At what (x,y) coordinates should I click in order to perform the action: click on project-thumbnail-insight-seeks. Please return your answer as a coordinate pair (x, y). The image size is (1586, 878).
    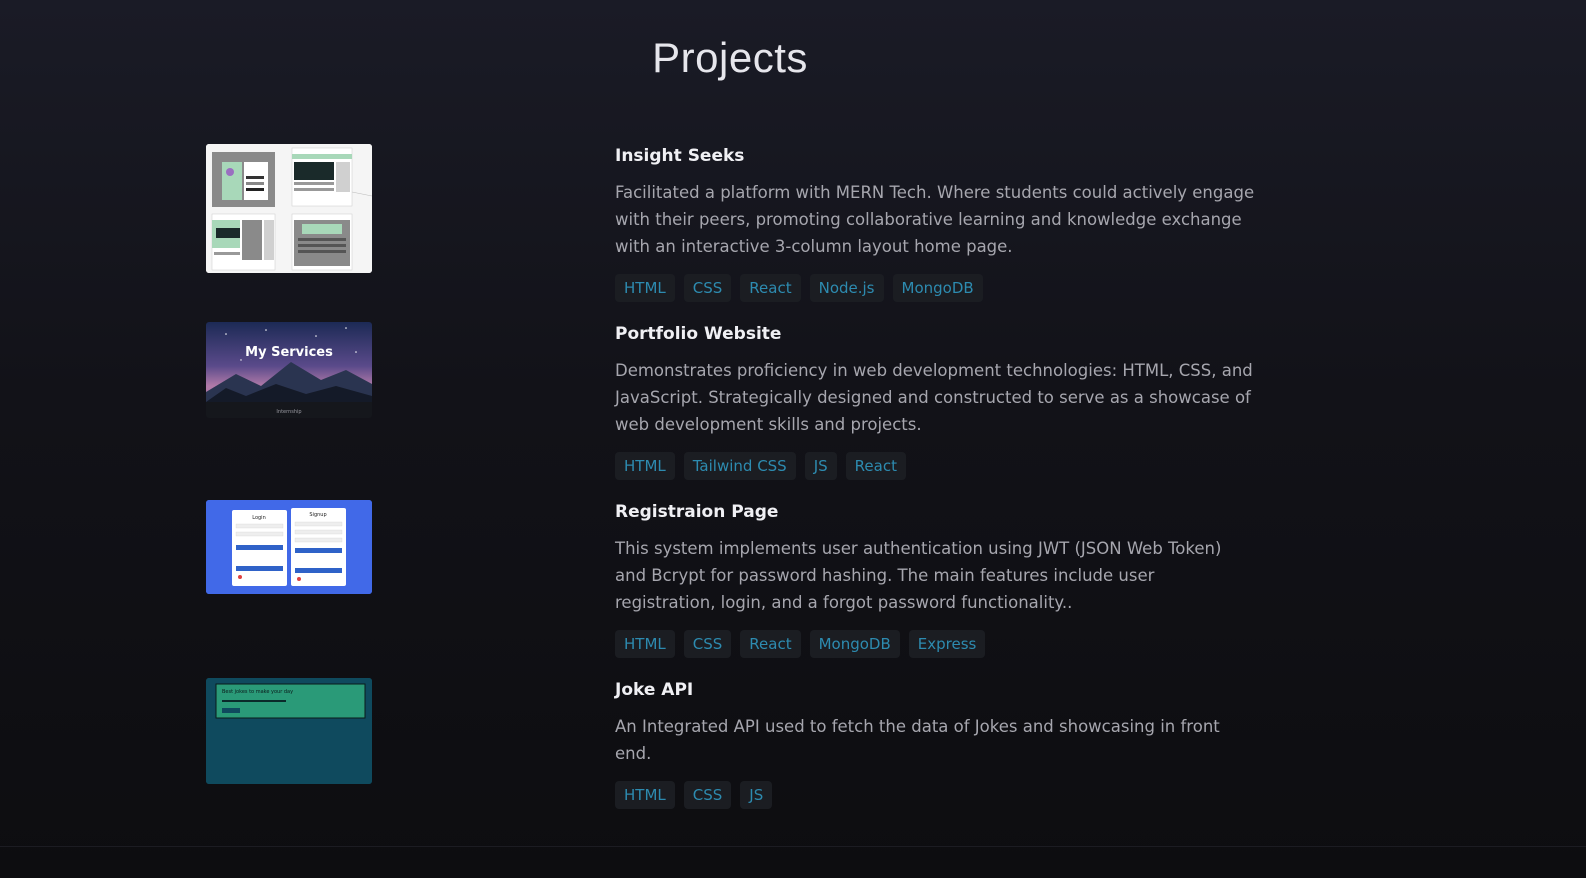
    Looking at the image, I should click on (289, 208).